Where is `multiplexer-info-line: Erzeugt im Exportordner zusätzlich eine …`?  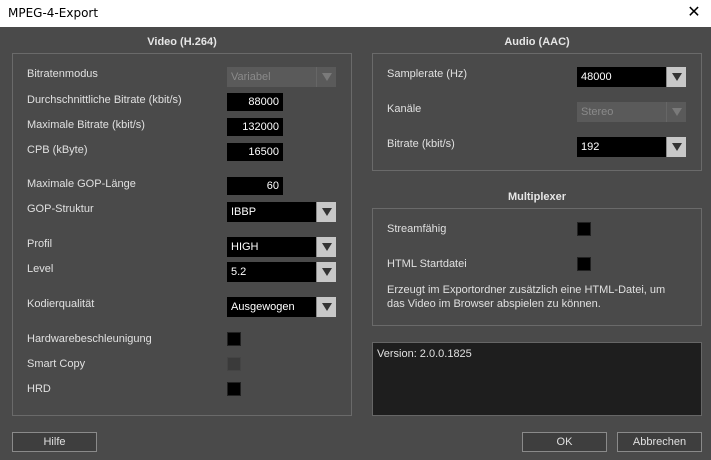
multiplexer-info-line: Erzeugt im Exportordner zusätzlich eine … is located at coordinates (526, 290).